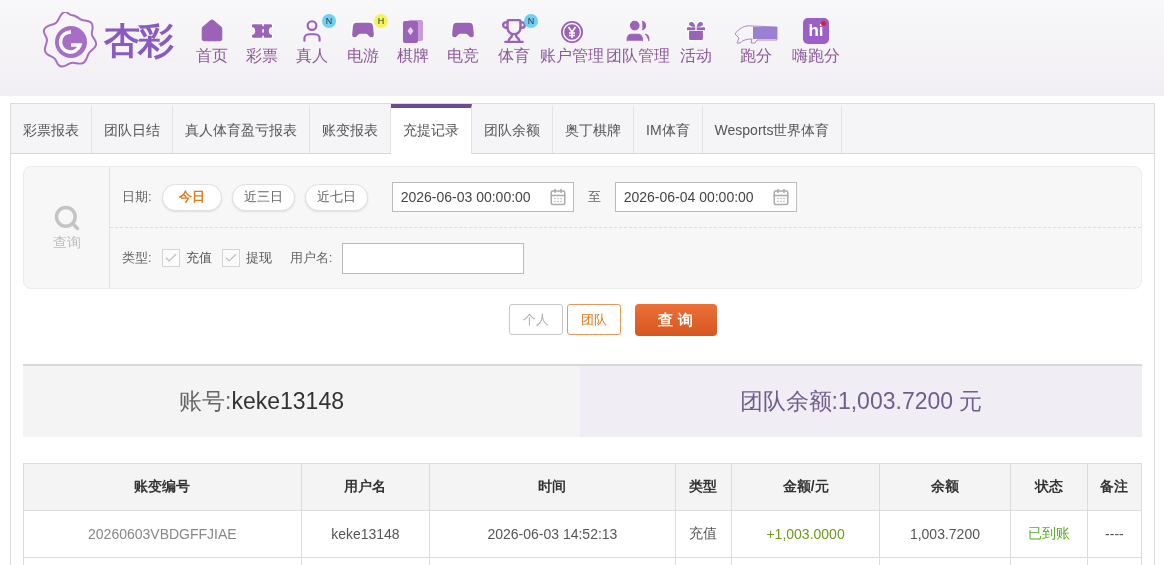 This screenshot has height=565, width=1164. Describe the element at coordinates (1049, 487) in the screenshot. I see `column-header: 状态` at that location.